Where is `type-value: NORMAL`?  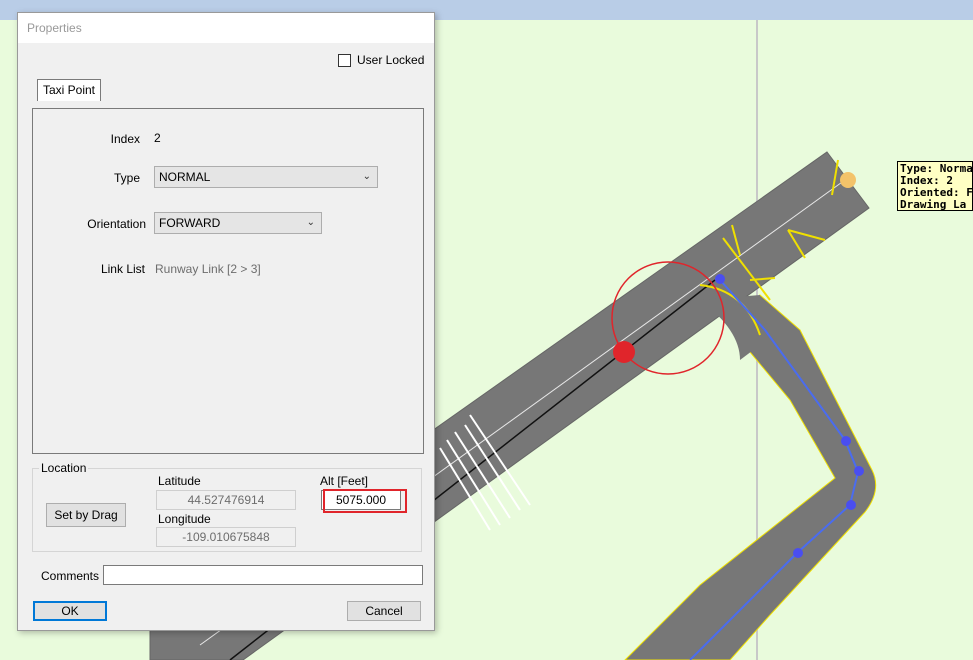 type-value: NORMAL is located at coordinates (185, 177).